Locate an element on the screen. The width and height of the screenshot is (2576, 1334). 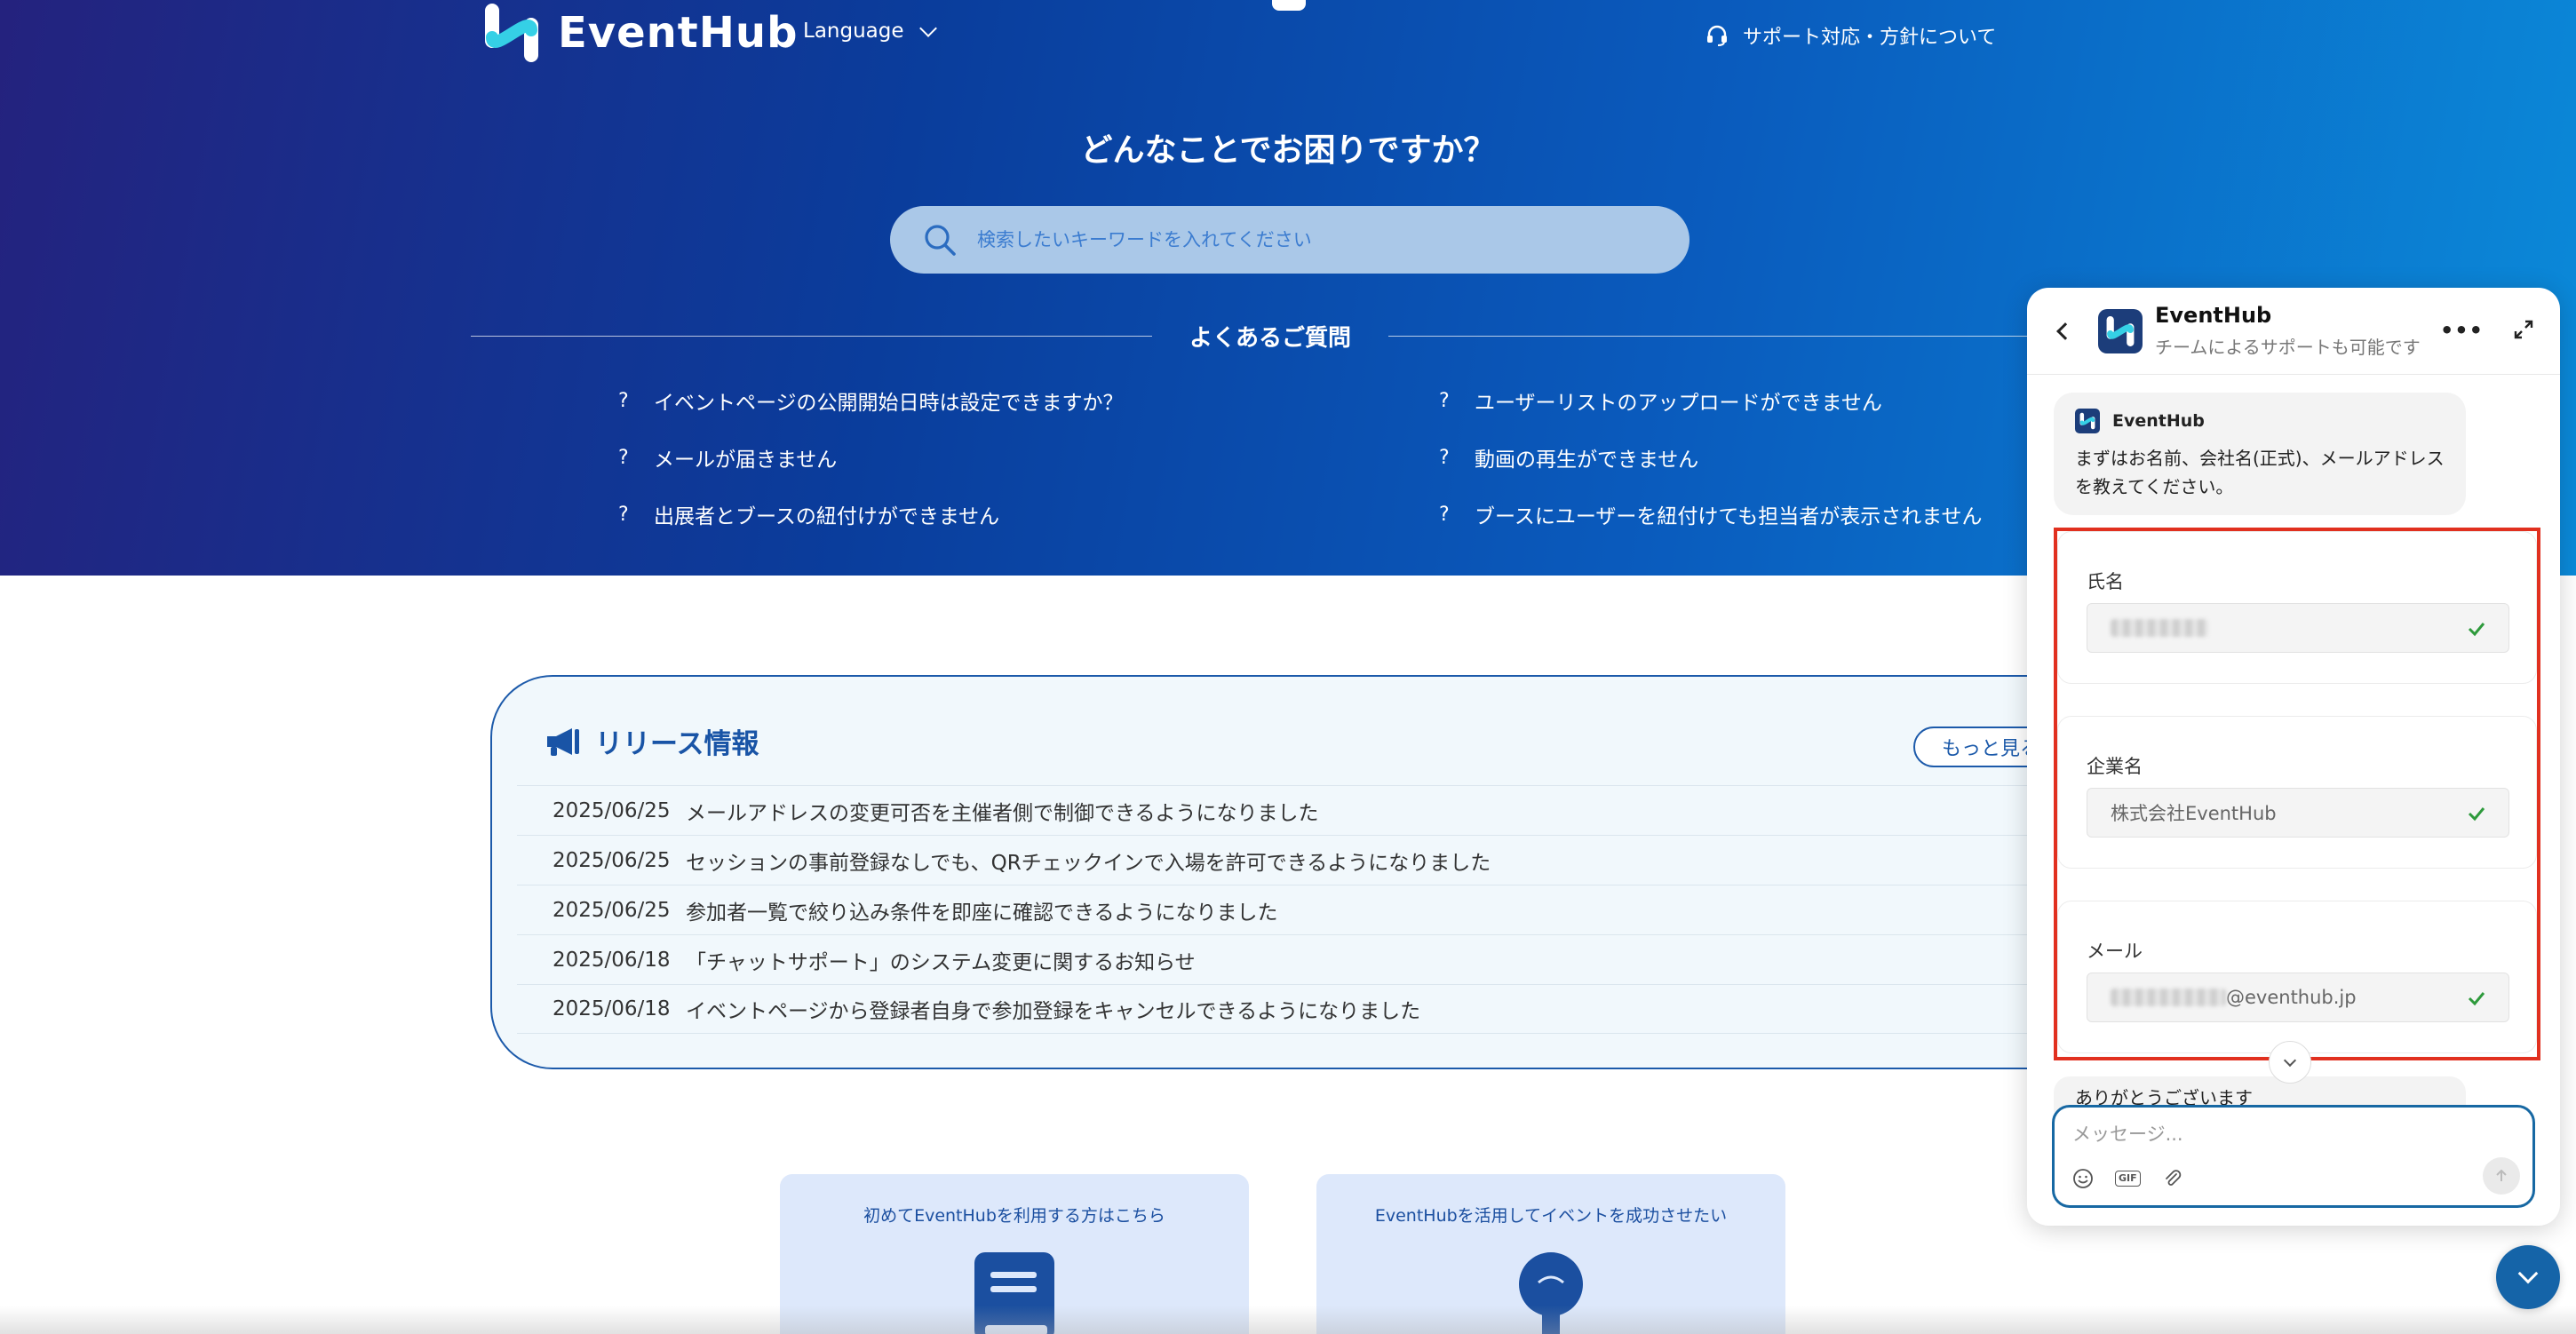
faq-item: ? メールが届きません is located at coordinates (1028, 458).